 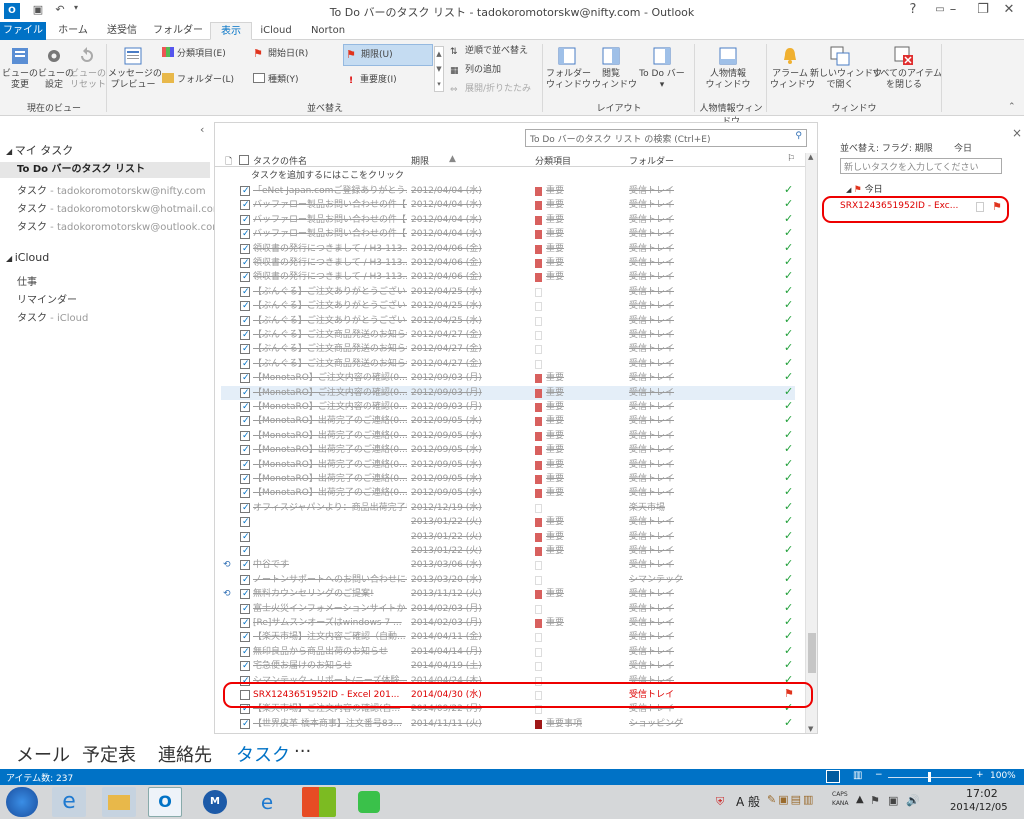 What do you see at coordinates (119, 225) in the screenshot?
I see `sidebar-item-tasks-outlook: タスク - tadokoromotorskw@outlook.com` at bounding box center [119, 225].